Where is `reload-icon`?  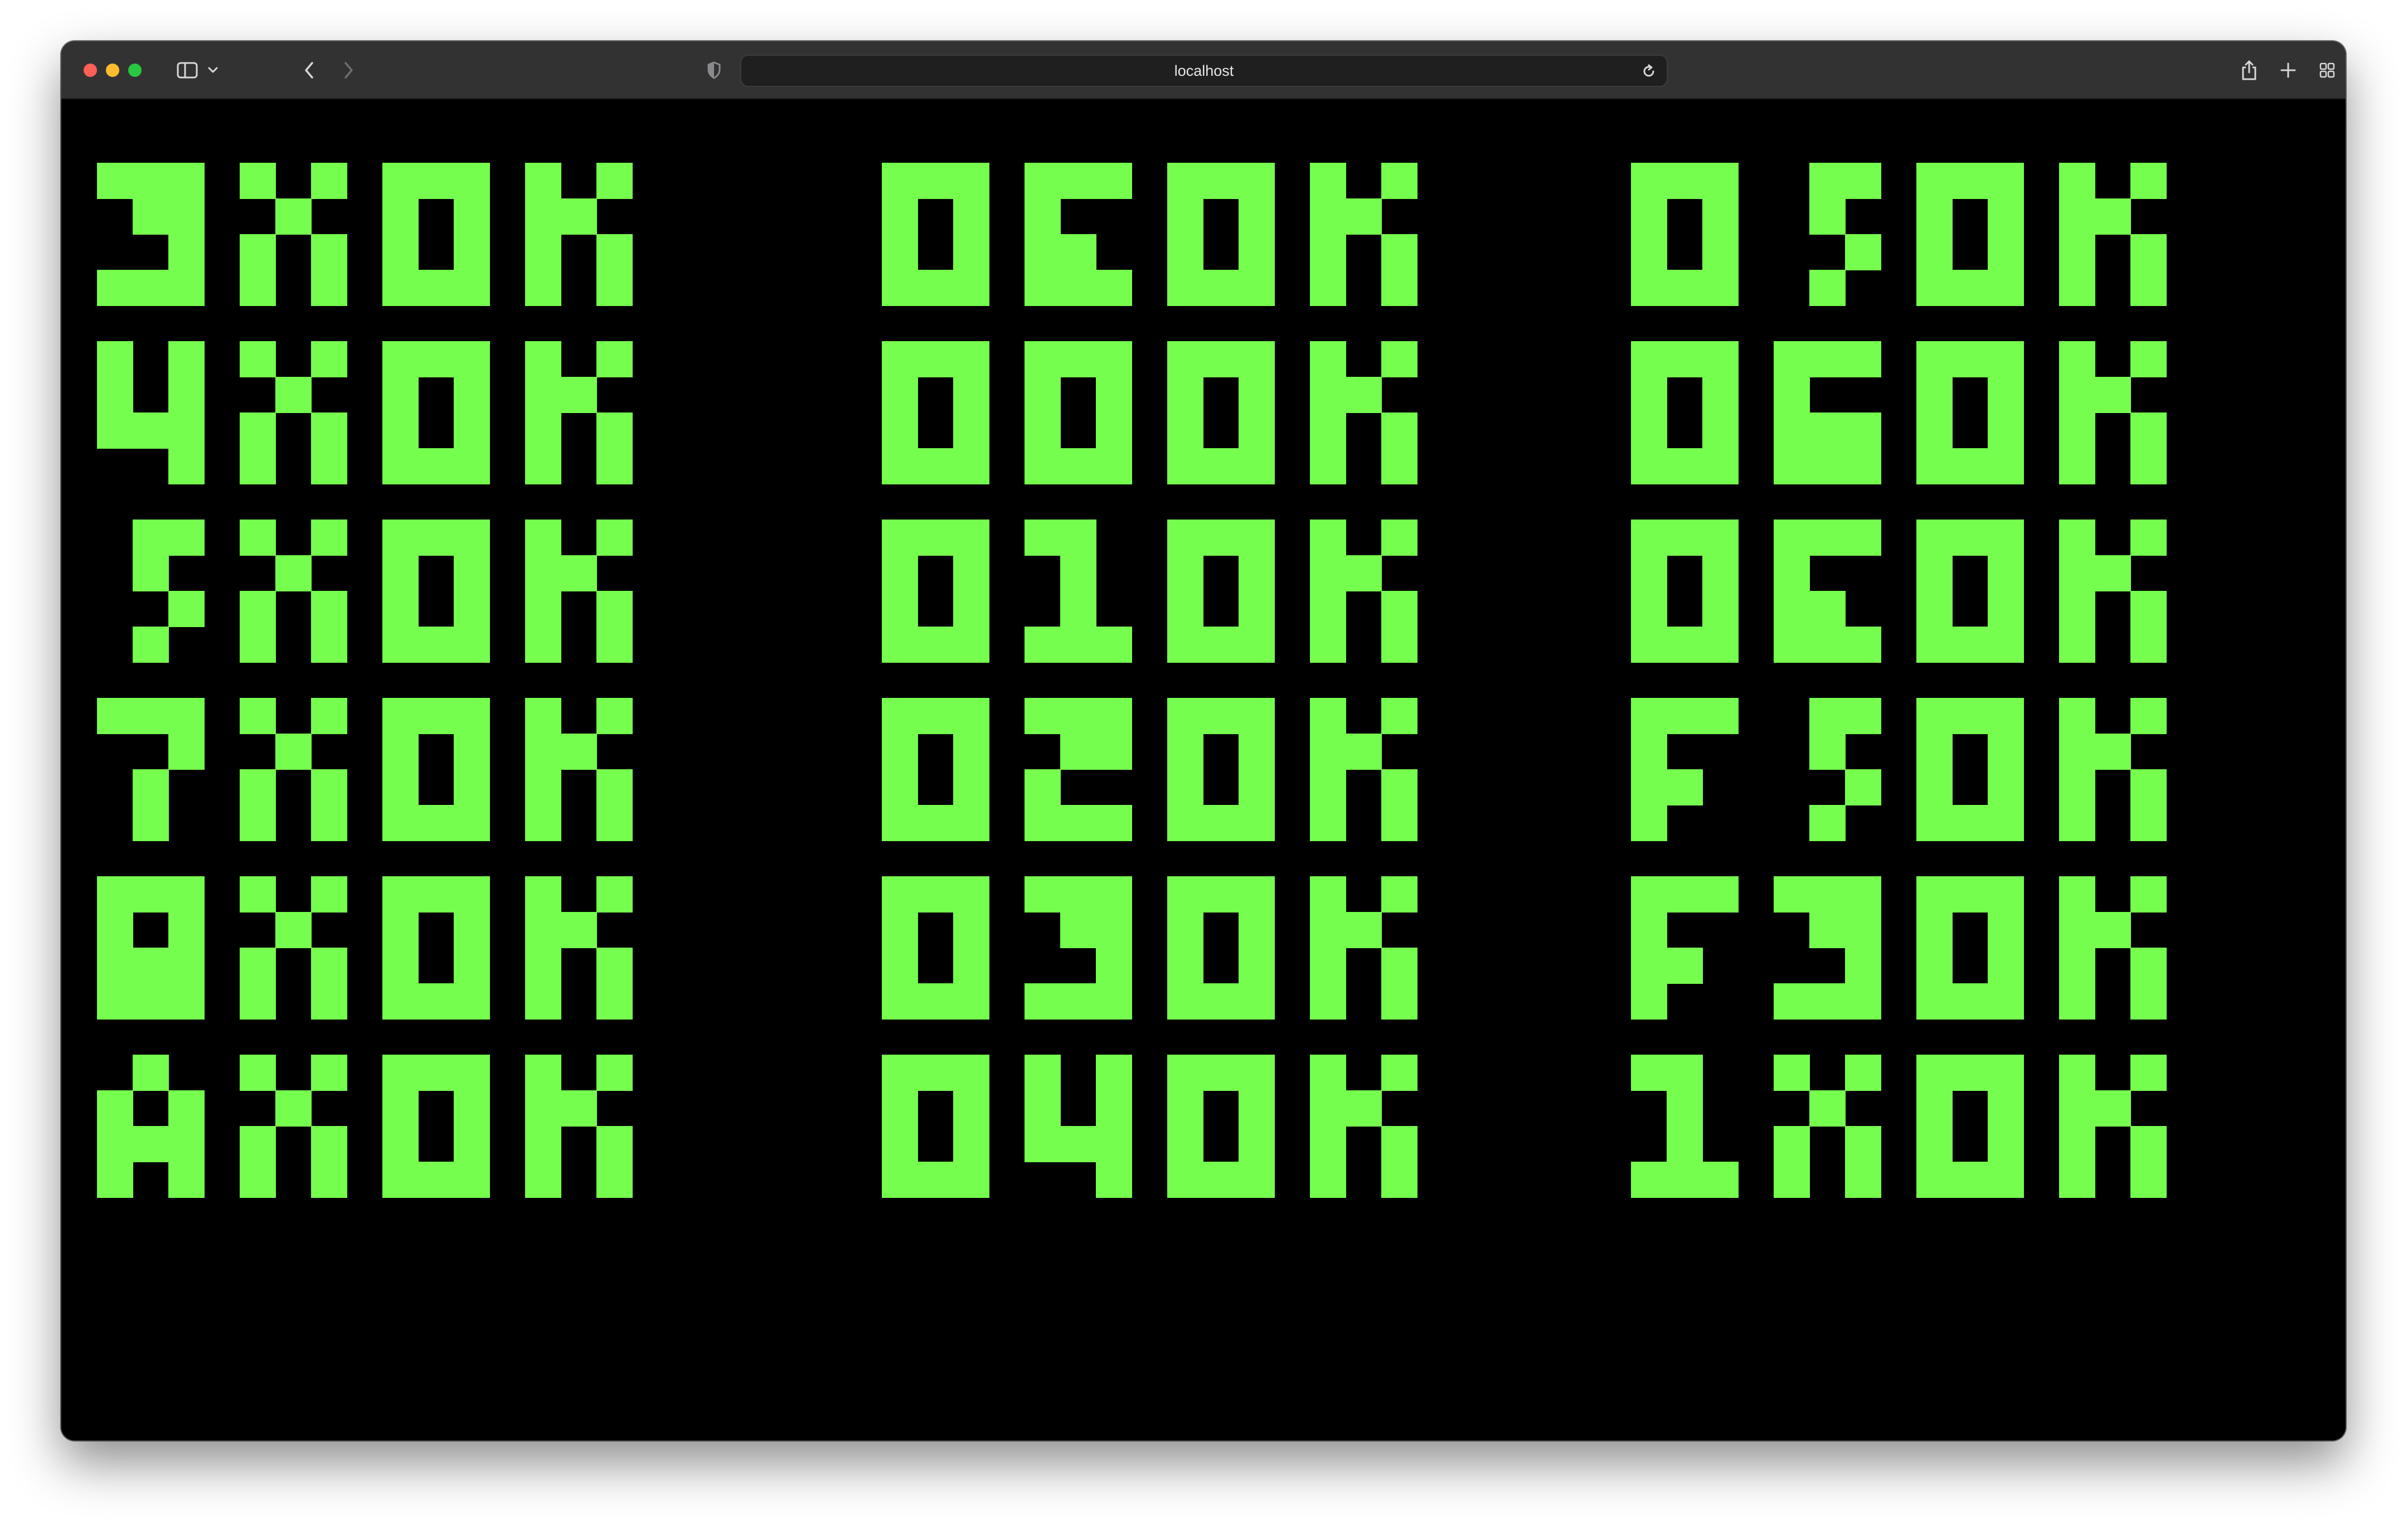
reload-icon is located at coordinates (1649, 71).